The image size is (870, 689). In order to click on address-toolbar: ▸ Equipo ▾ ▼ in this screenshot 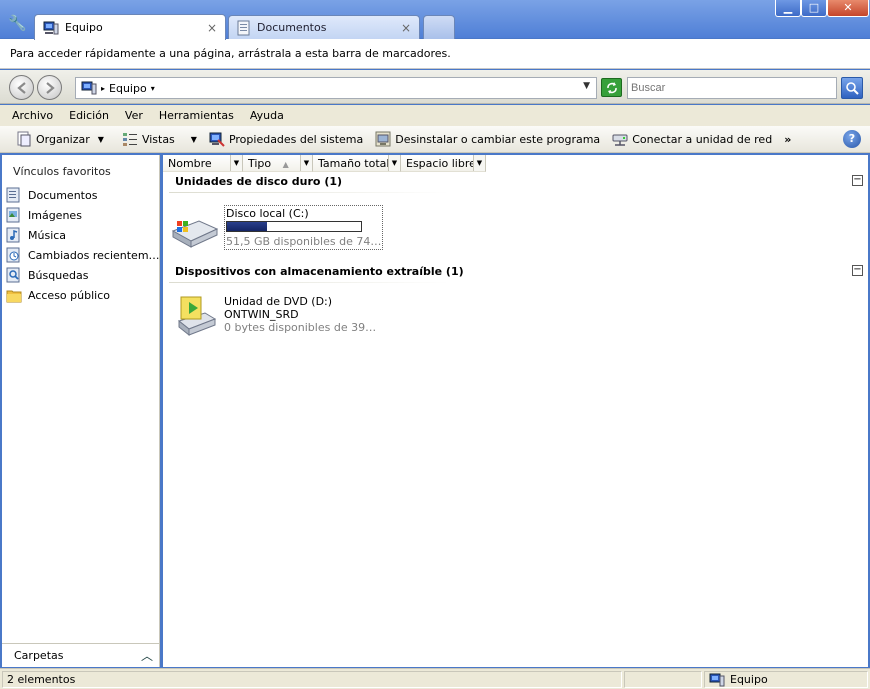, I will do `click(435, 87)`.